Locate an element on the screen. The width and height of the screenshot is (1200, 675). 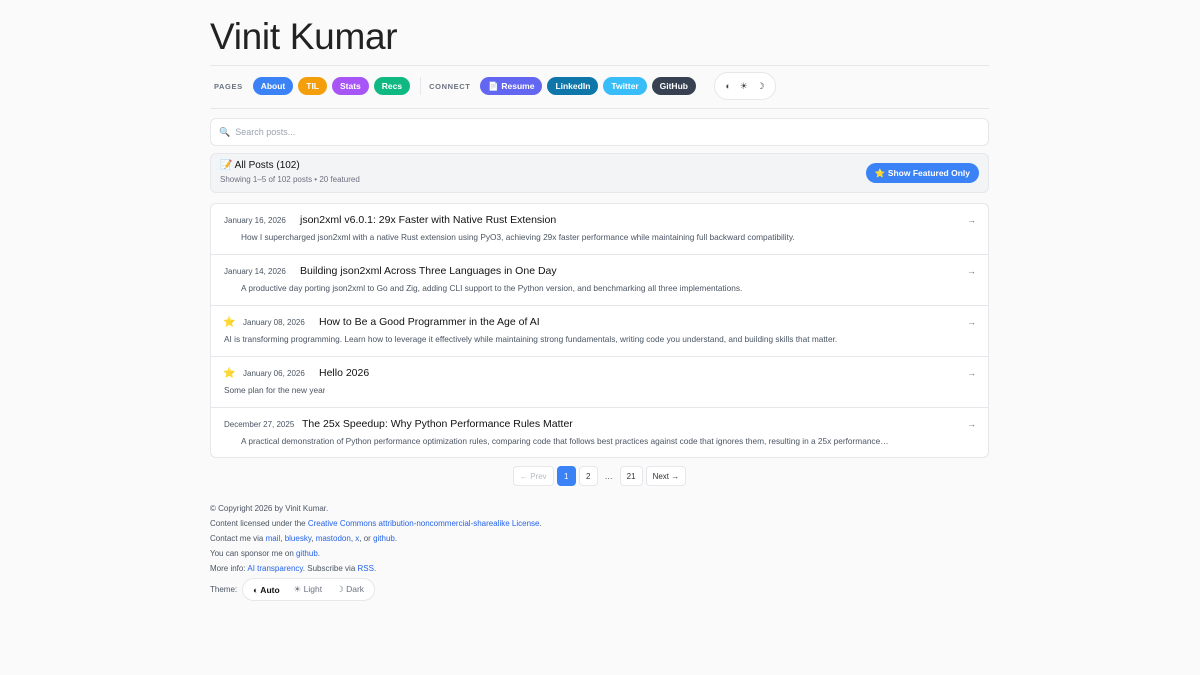
page-button-2: 2 is located at coordinates (588, 476).